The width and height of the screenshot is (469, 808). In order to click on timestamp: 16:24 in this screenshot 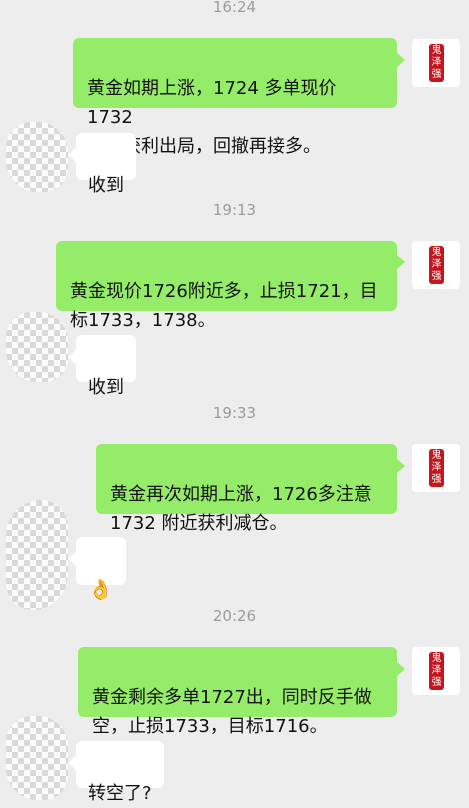, I will do `click(234, 8)`.